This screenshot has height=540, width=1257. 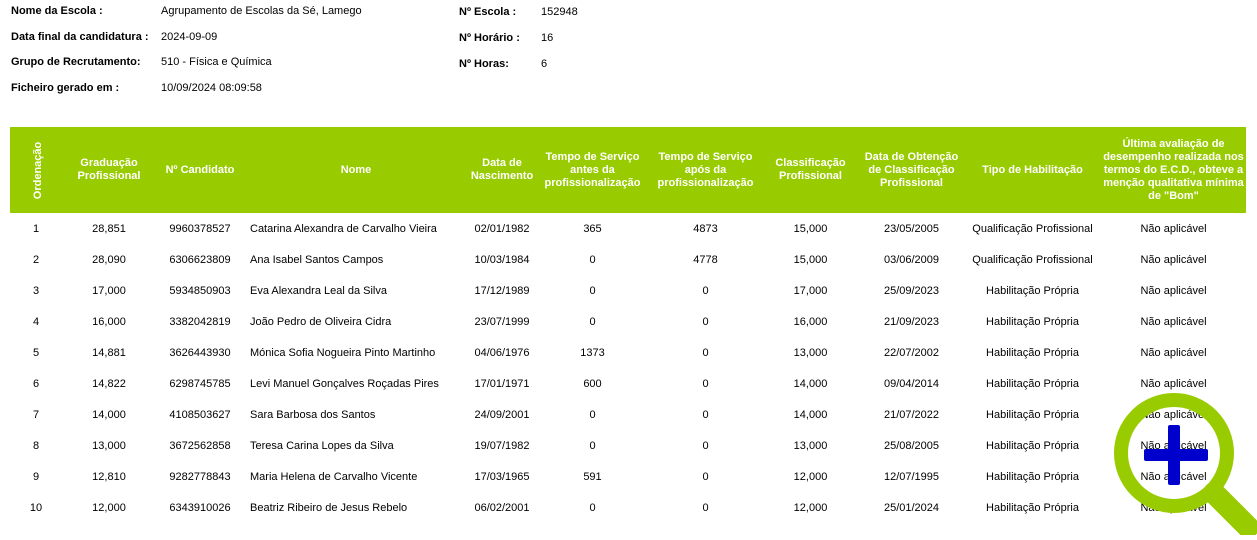 What do you see at coordinates (502, 445) in the screenshot?
I see `cell-birth-date: 19/07/1982` at bounding box center [502, 445].